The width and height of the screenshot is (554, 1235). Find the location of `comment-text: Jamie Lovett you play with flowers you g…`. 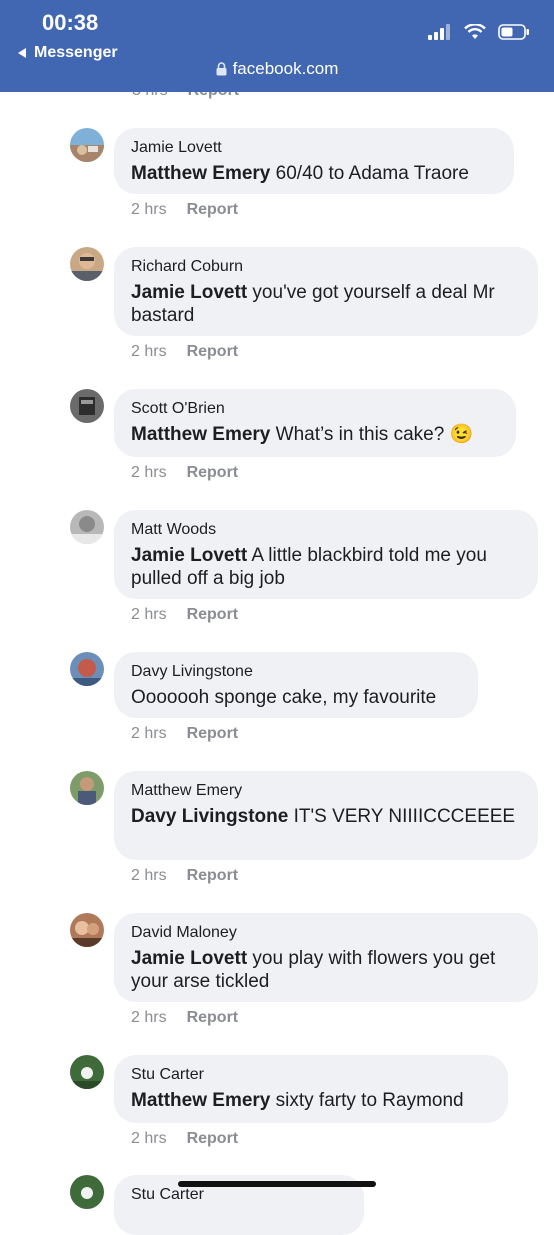

comment-text: Jamie Lovett you play with flowers you g… is located at coordinates (326, 970).